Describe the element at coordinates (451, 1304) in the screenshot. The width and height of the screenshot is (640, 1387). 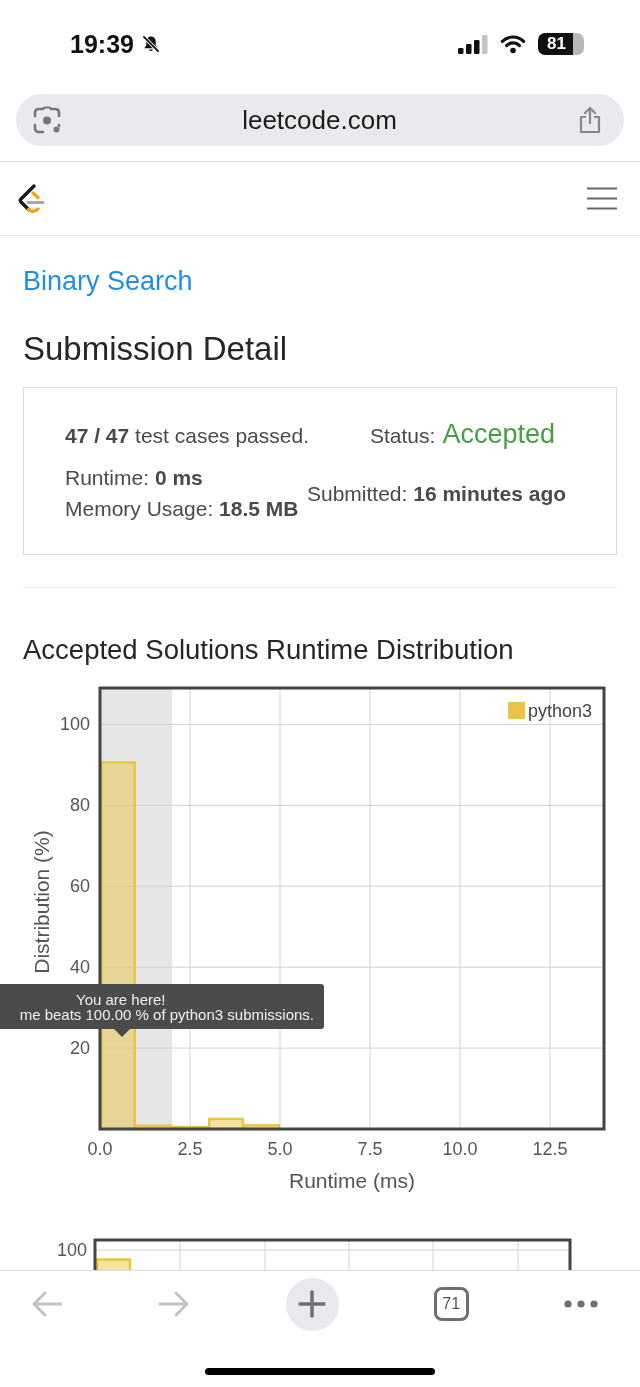
I see `tabs-button: 71` at that location.